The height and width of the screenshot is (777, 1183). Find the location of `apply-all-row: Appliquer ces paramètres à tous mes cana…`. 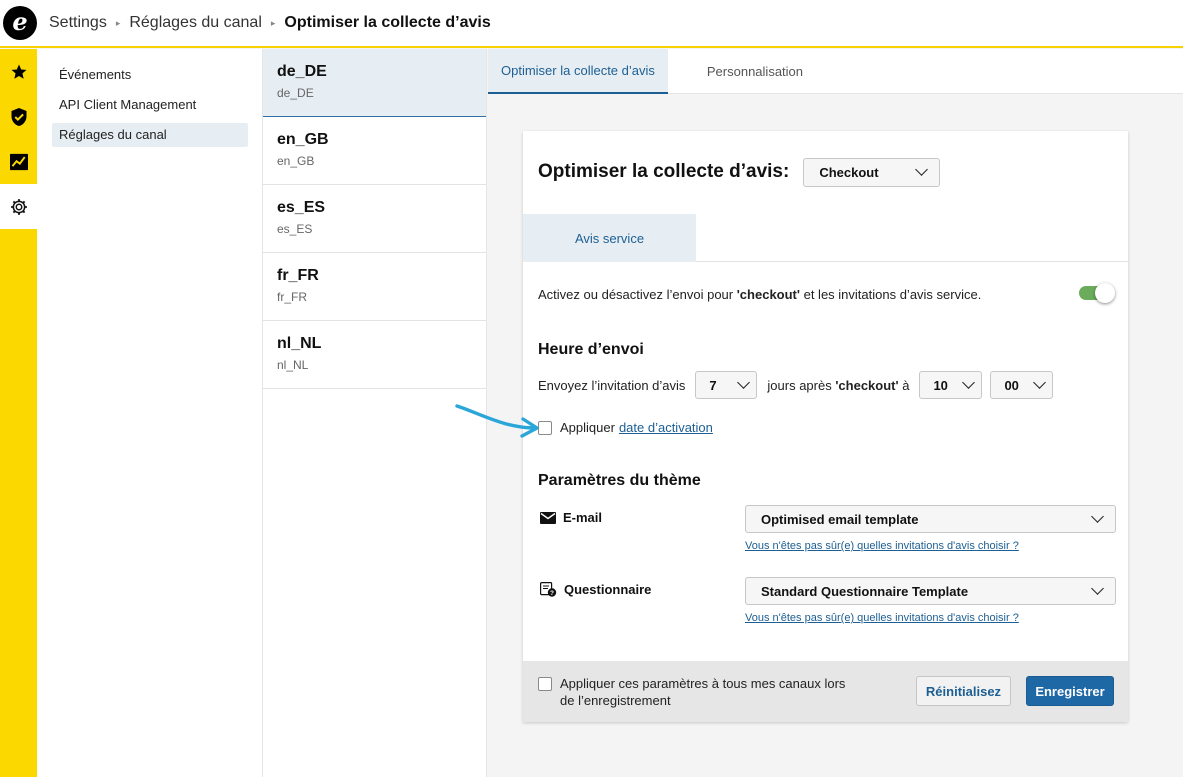

apply-all-row: Appliquer ces paramètres à tous mes cana… is located at coordinates (699, 692).